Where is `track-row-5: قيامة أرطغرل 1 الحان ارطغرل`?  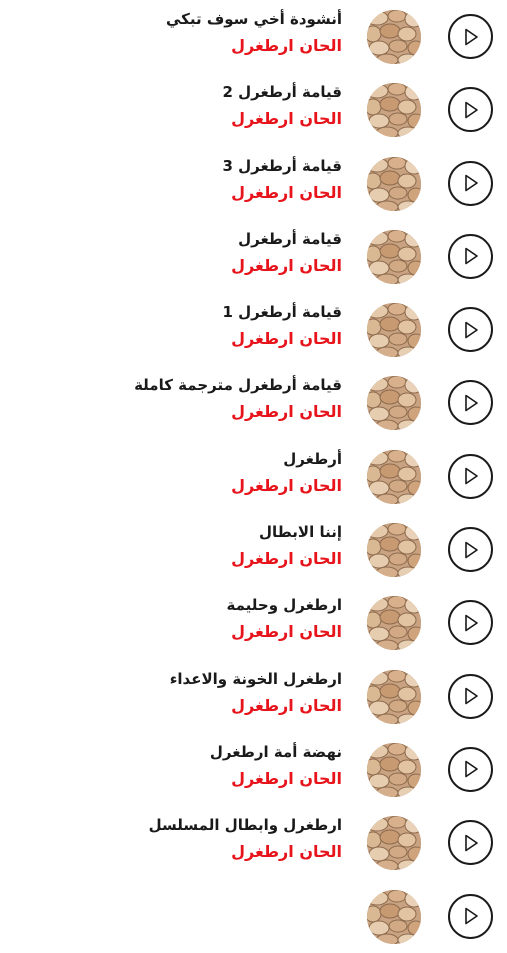 track-row-5: قيامة أرطغرل 1 الحان ارطغرل is located at coordinates (253, 329).